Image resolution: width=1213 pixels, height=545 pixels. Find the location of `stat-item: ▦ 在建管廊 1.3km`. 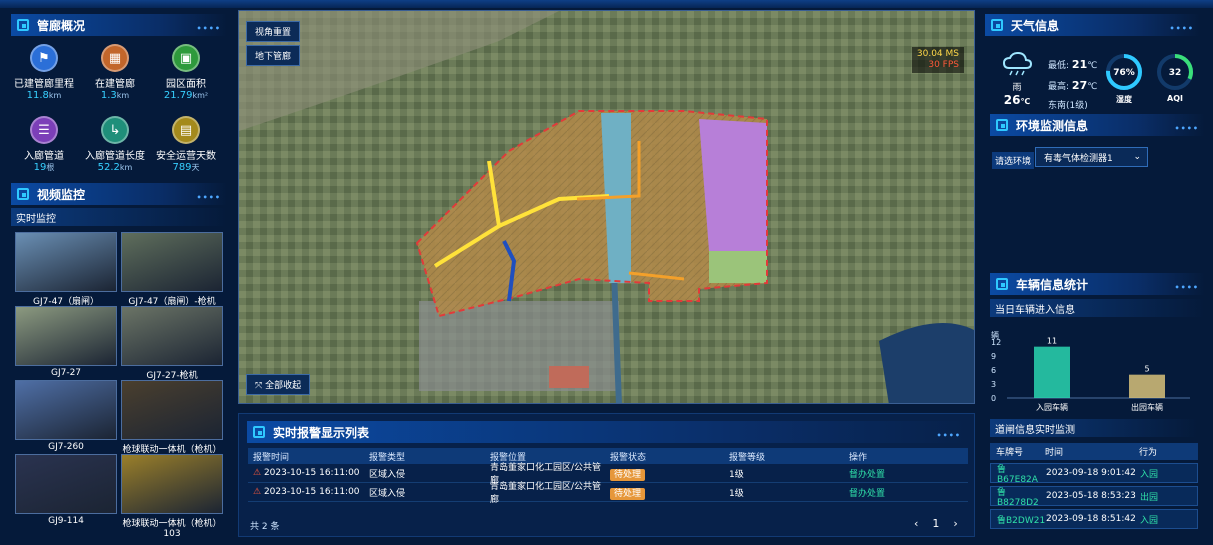

stat-item: ▦ 在建管廊 1.3km is located at coordinates (115, 72).